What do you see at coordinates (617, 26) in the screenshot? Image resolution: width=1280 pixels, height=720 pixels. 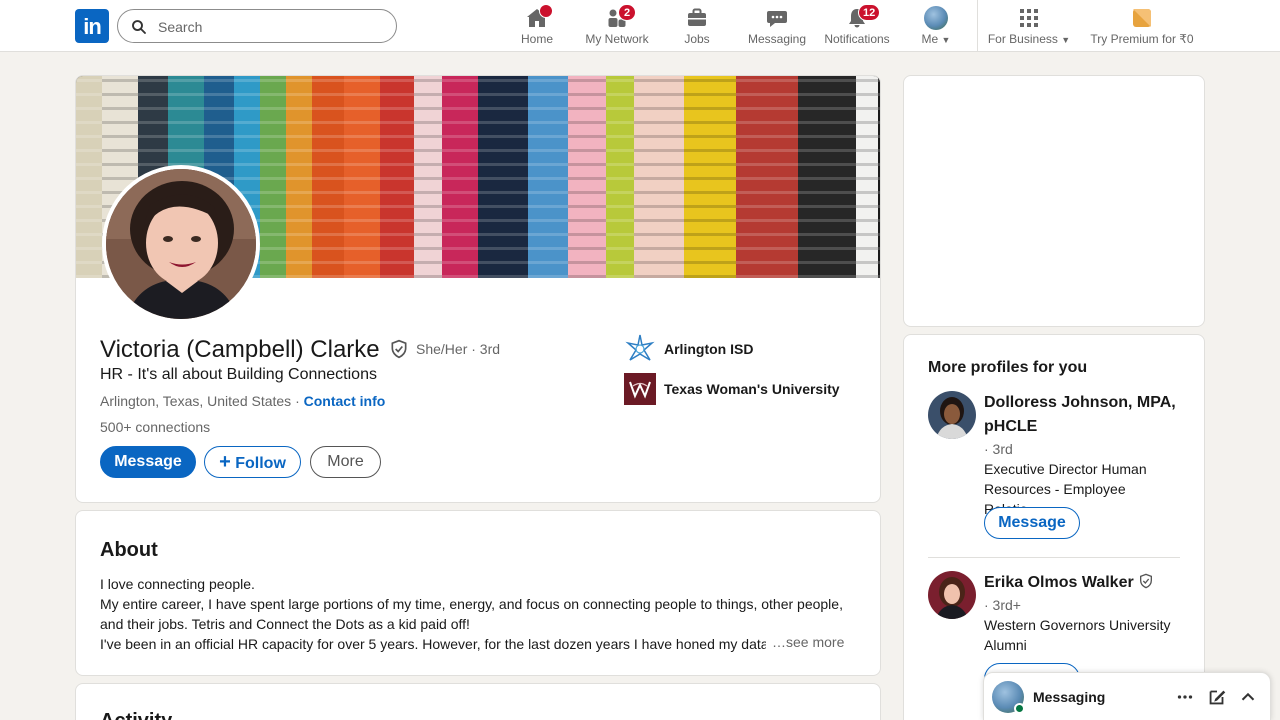 I see `nav-my-network: 2 My Network` at bounding box center [617, 26].